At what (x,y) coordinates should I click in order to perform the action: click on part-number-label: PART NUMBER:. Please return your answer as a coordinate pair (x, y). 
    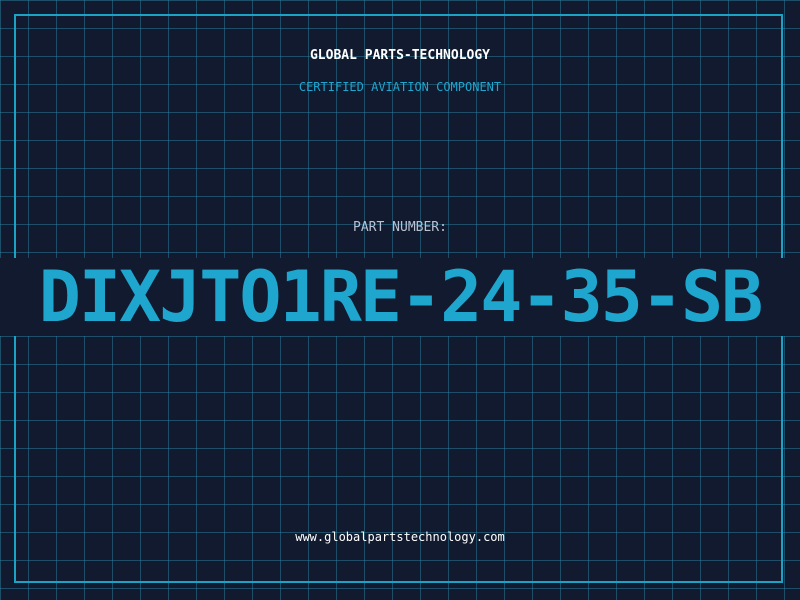
    Looking at the image, I should click on (400, 227).